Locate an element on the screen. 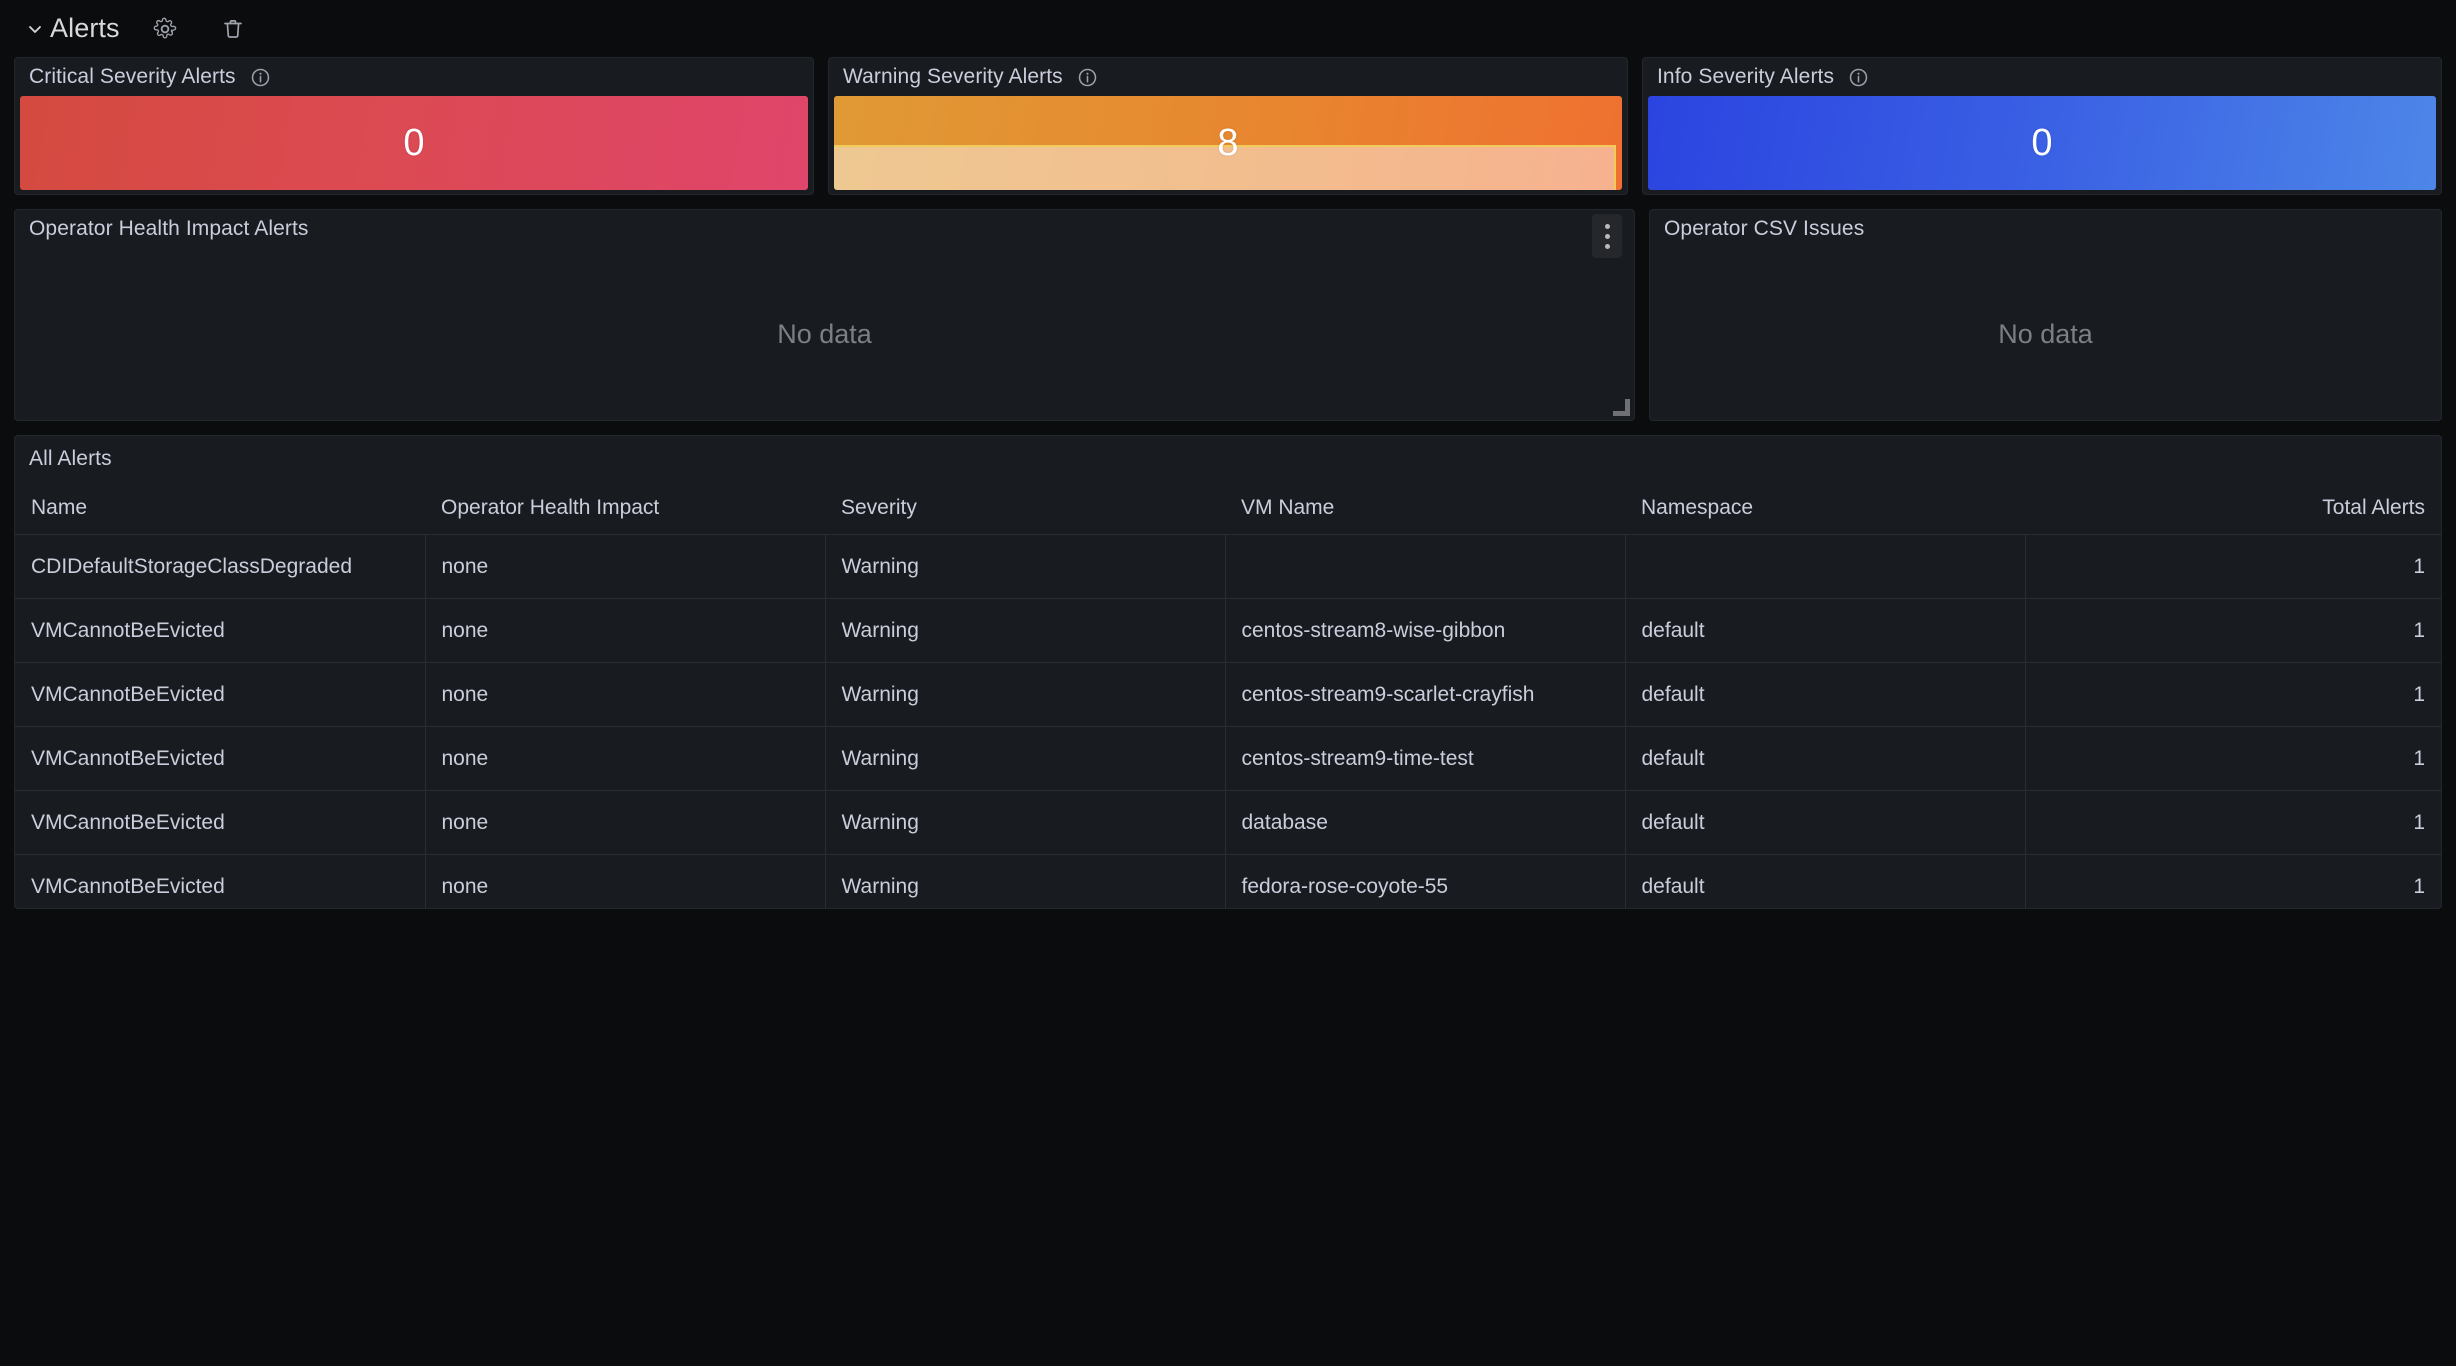 The height and width of the screenshot is (1366, 2456). kebab-menu-icon is located at coordinates (1607, 236).